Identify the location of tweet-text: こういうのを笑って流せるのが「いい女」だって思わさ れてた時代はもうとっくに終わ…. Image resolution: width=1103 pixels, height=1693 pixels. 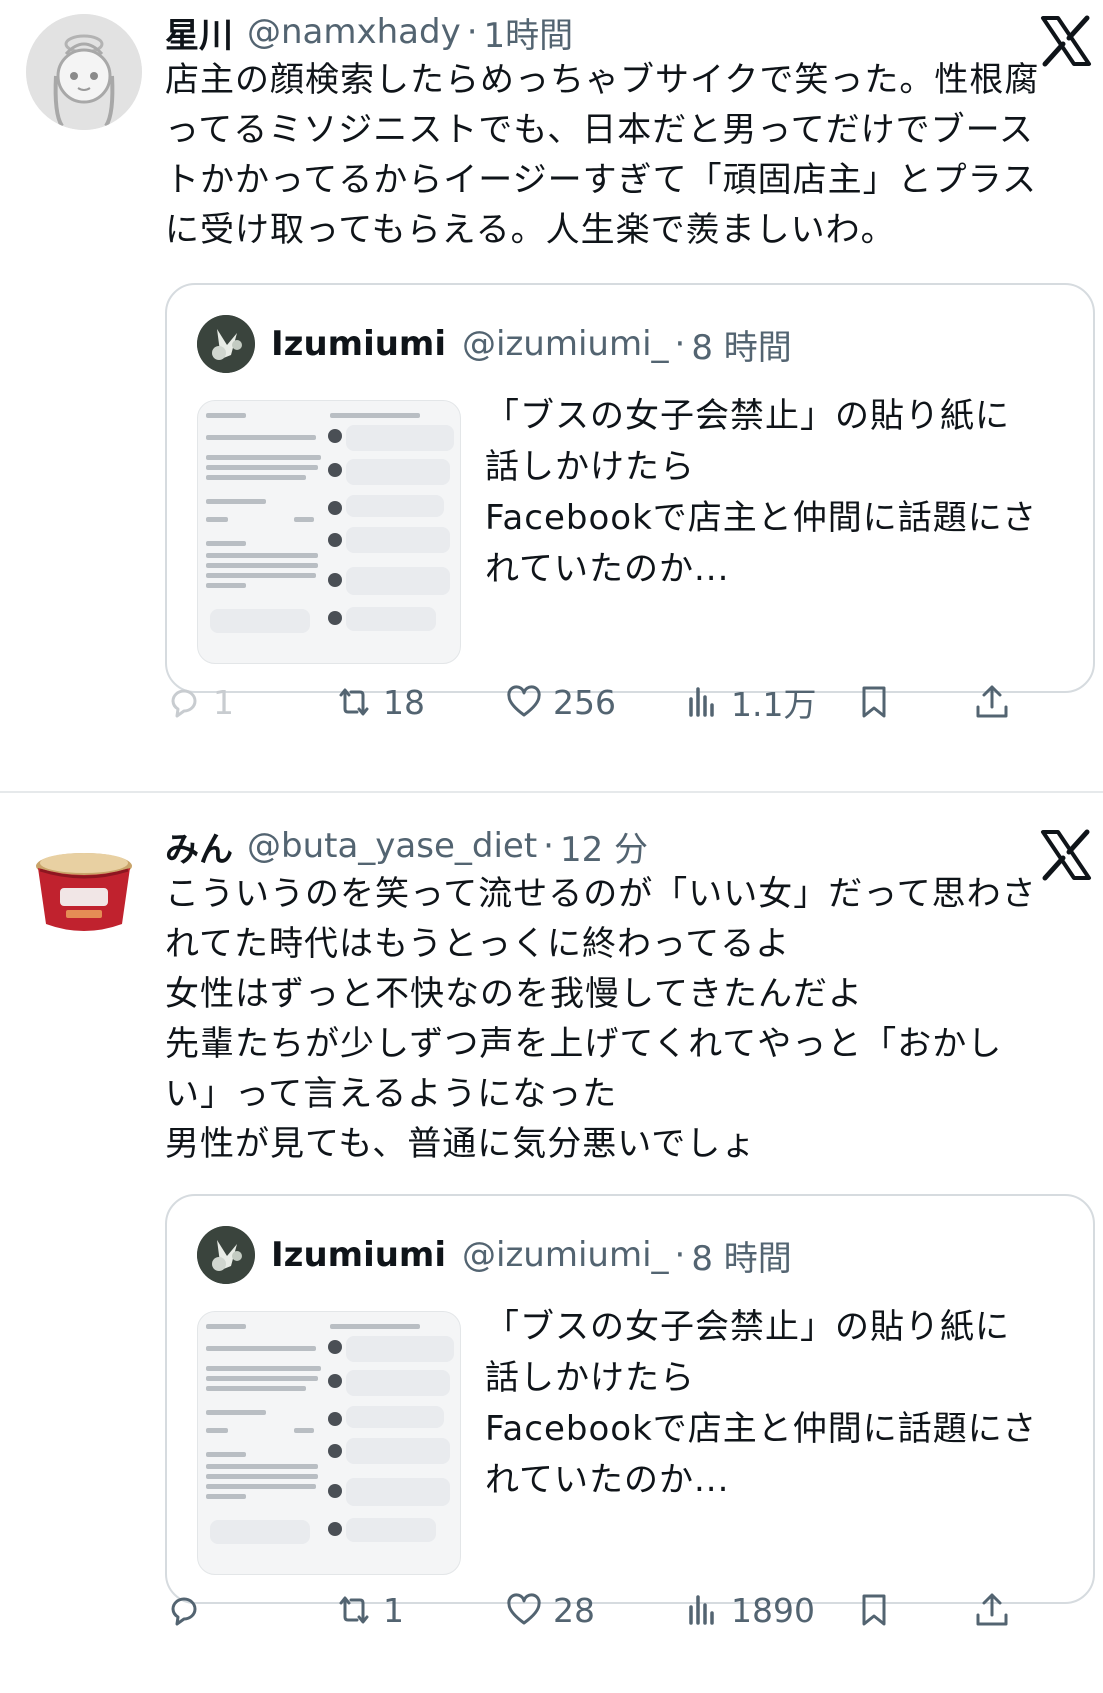
(601, 1019).